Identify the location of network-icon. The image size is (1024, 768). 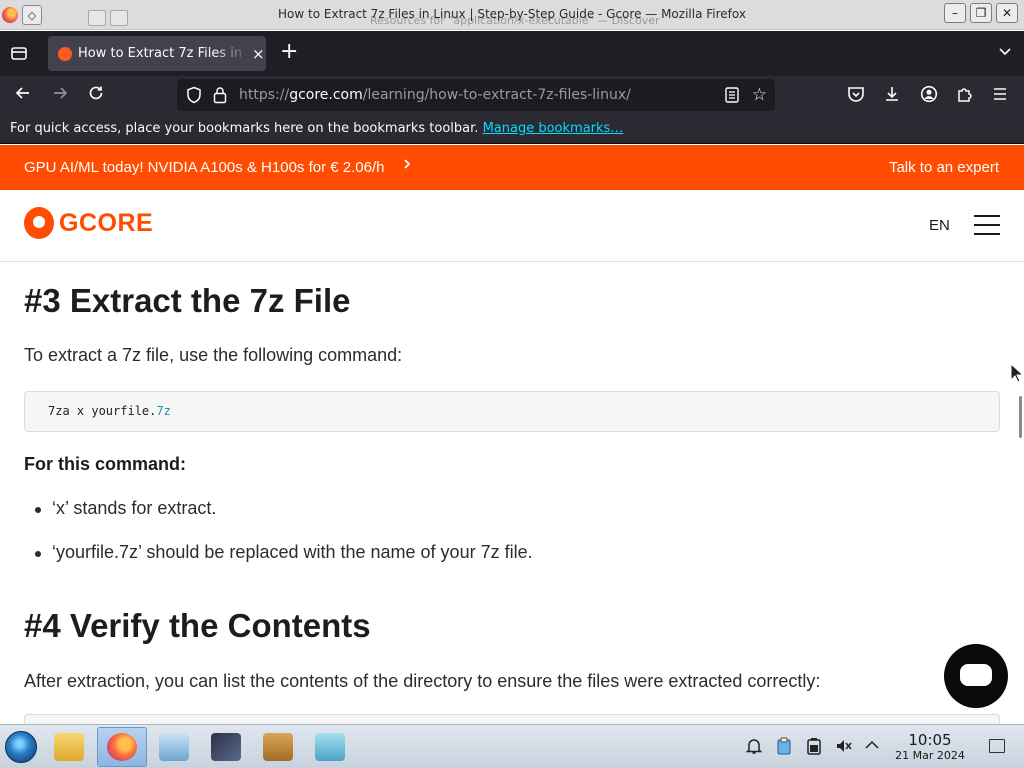
(330, 747).